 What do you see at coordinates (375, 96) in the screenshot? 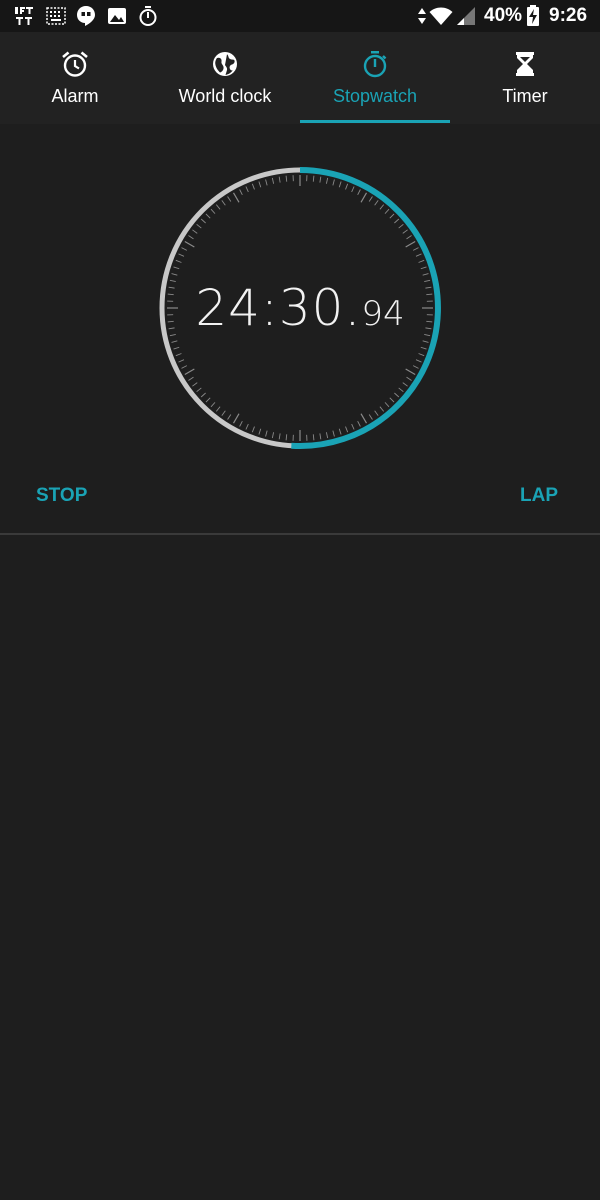
I see `tab-stopwatch-label: Stopwatch` at bounding box center [375, 96].